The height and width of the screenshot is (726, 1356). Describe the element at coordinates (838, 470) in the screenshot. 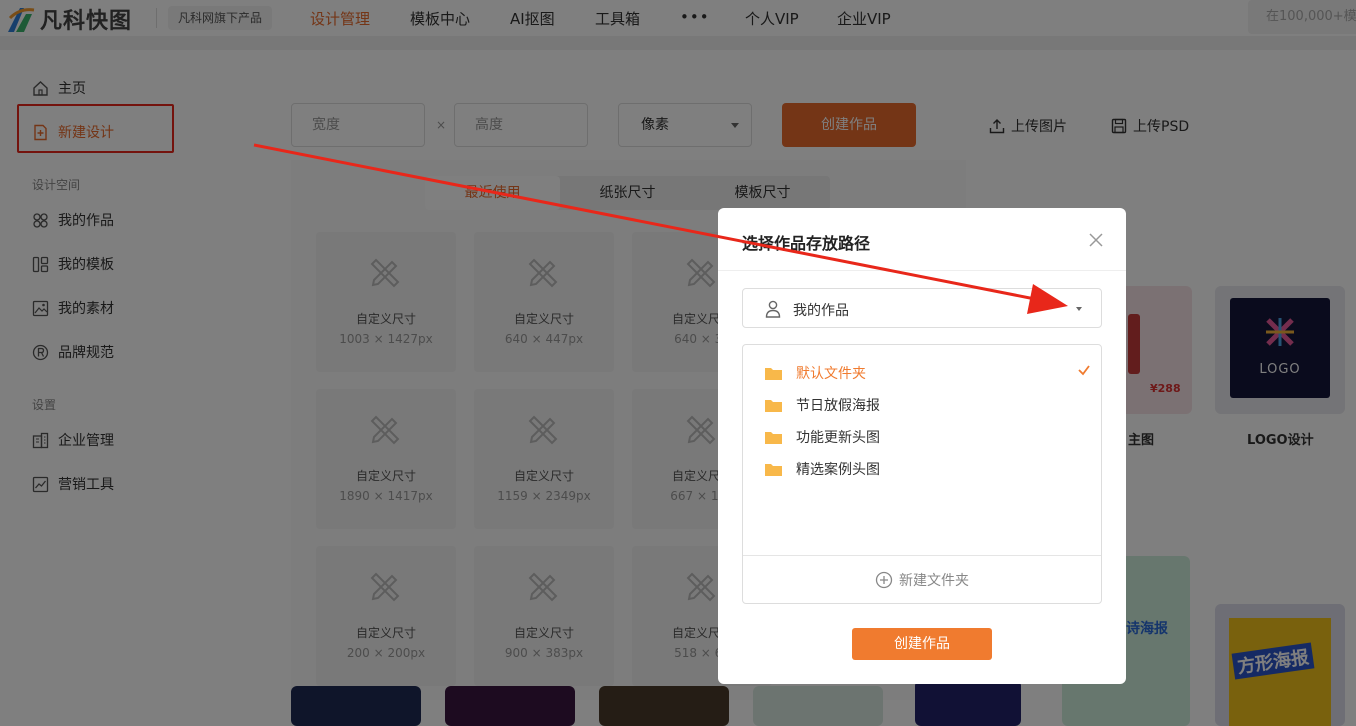

I see `folder-name: 精选案例头图` at that location.